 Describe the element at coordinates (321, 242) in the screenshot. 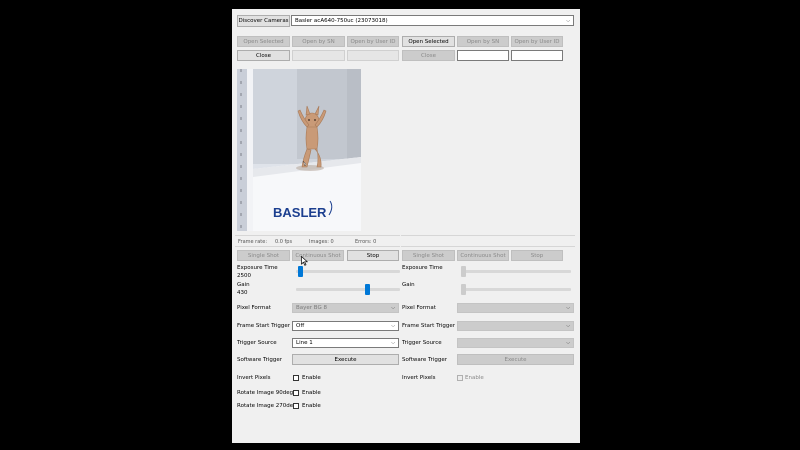

I see `images-count: Images: 0` at that location.